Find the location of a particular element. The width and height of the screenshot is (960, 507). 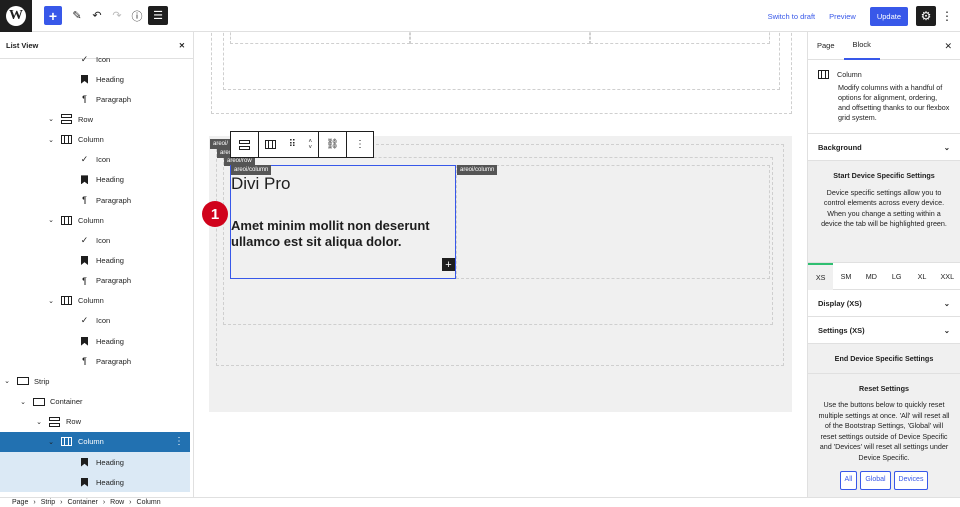

list-item-label: Paragraph is located at coordinates (114, 99).